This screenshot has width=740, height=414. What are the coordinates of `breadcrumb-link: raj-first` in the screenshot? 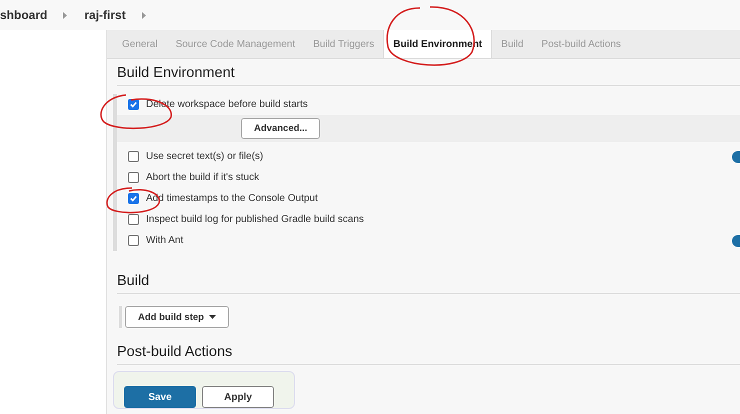 It's located at (105, 15).